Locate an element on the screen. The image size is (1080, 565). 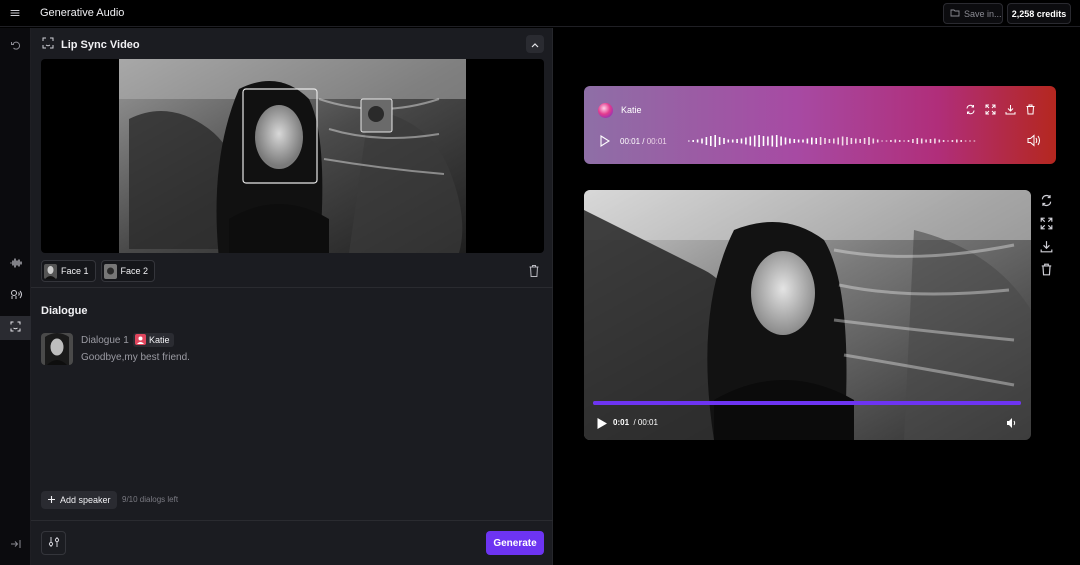
audio-result-card: Katie 00:01 / 00:01 is located at coordinates (820, 125).